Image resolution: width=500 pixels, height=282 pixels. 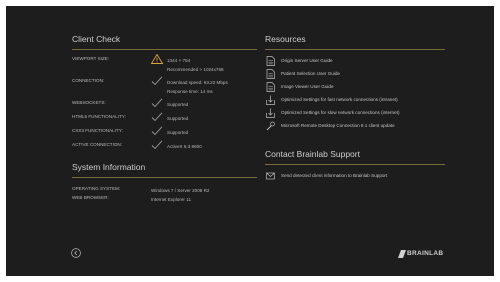 I want to click on wrench-icon, so click(x=270, y=126).